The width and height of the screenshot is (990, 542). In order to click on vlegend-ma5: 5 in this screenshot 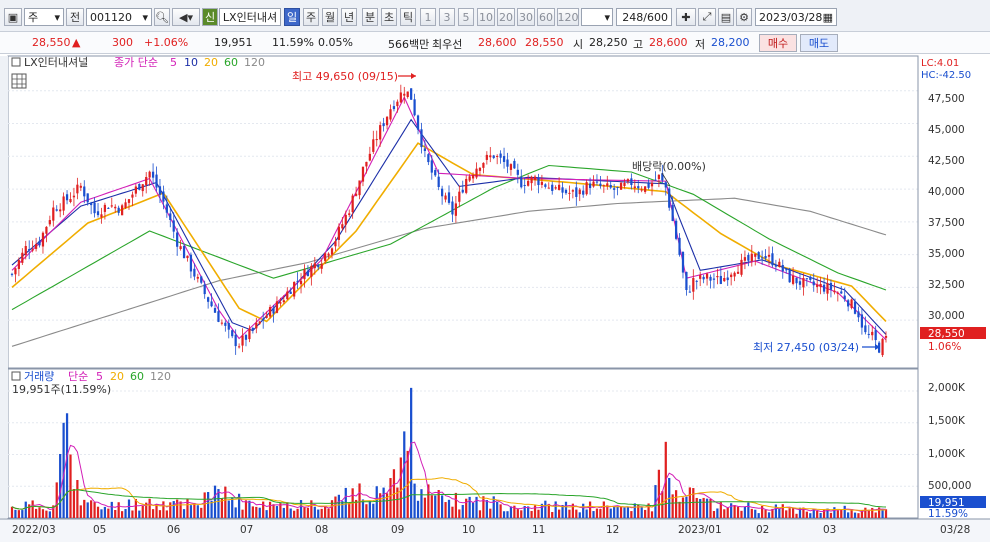, I will do `click(99, 376)`.